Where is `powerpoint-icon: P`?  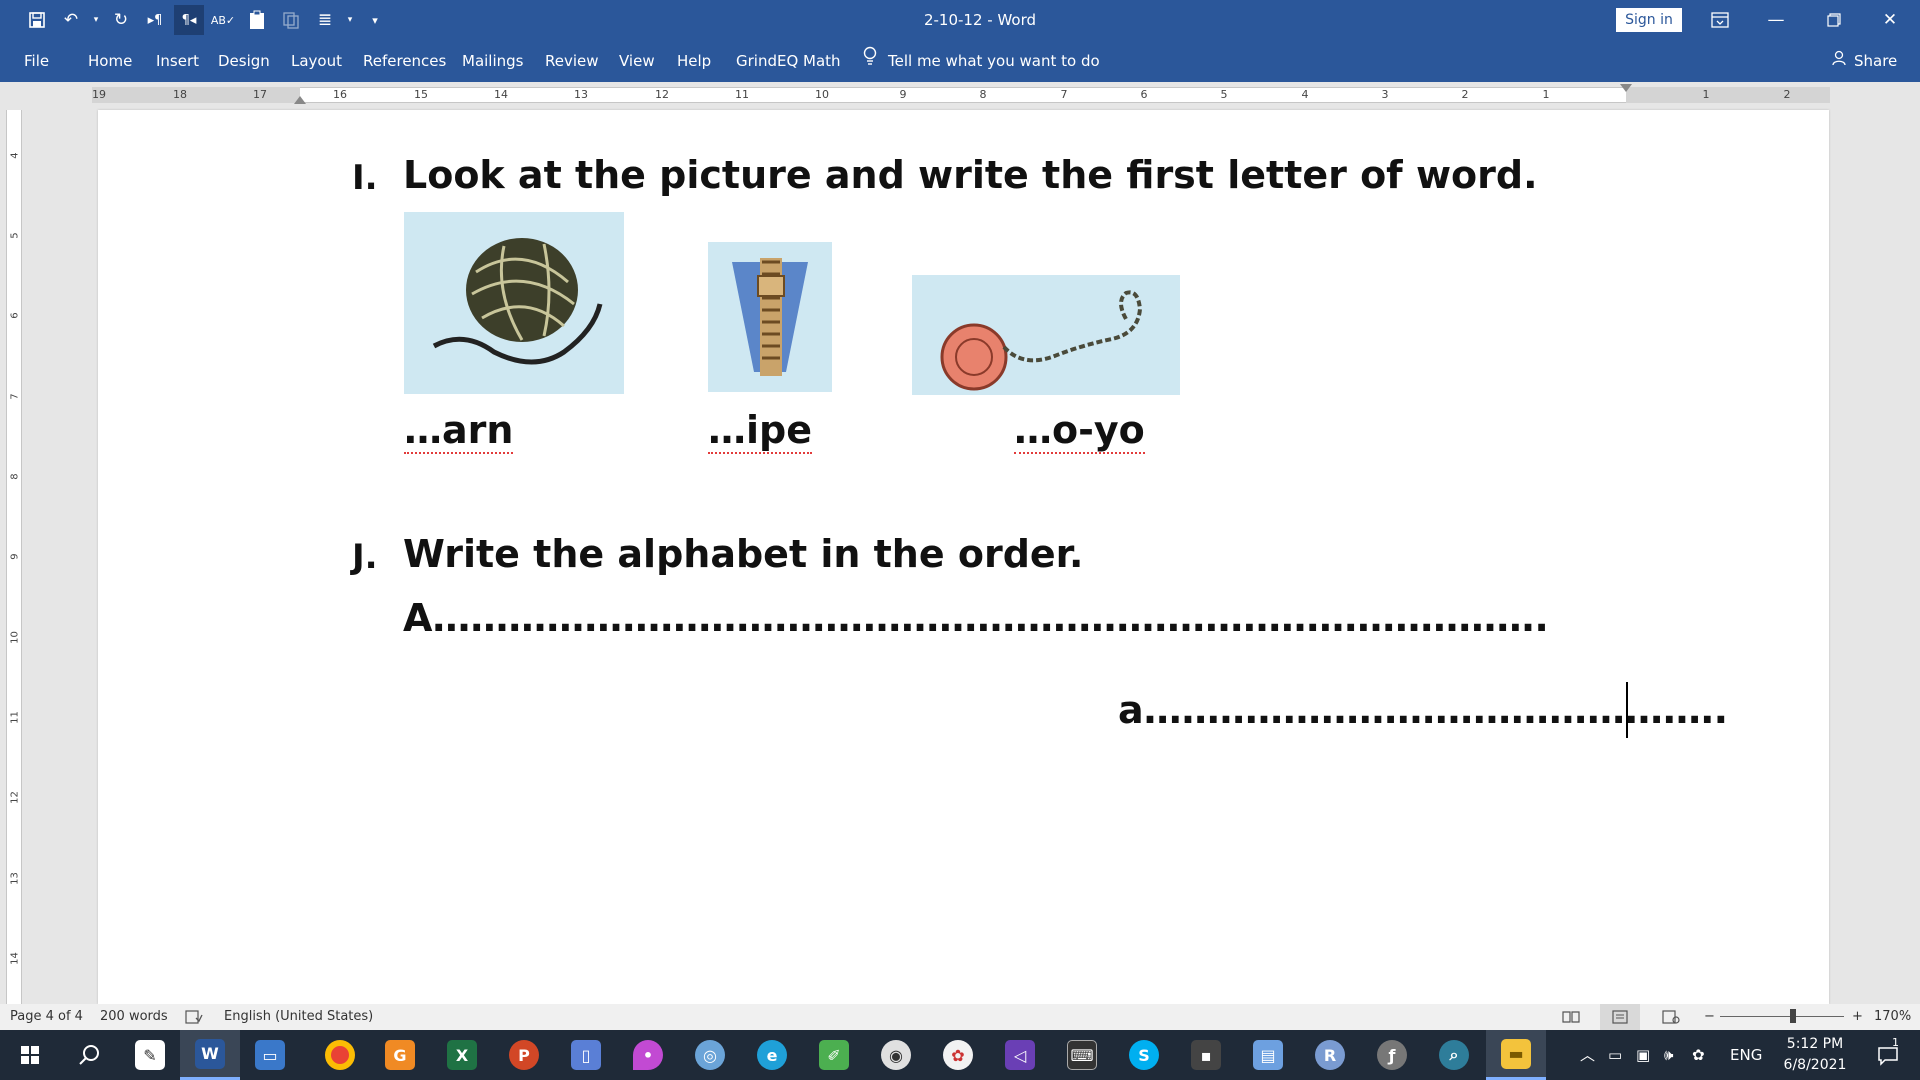
powerpoint-icon: P is located at coordinates (524, 1055).